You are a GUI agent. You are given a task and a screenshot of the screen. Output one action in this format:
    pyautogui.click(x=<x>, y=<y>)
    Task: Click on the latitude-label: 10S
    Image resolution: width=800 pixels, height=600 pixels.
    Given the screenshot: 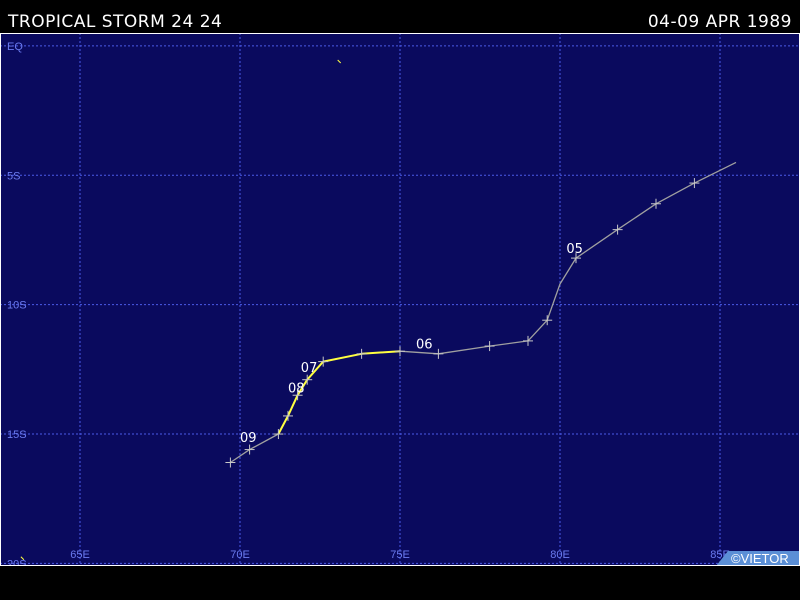 What is the action you would take?
    pyautogui.click(x=17, y=306)
    